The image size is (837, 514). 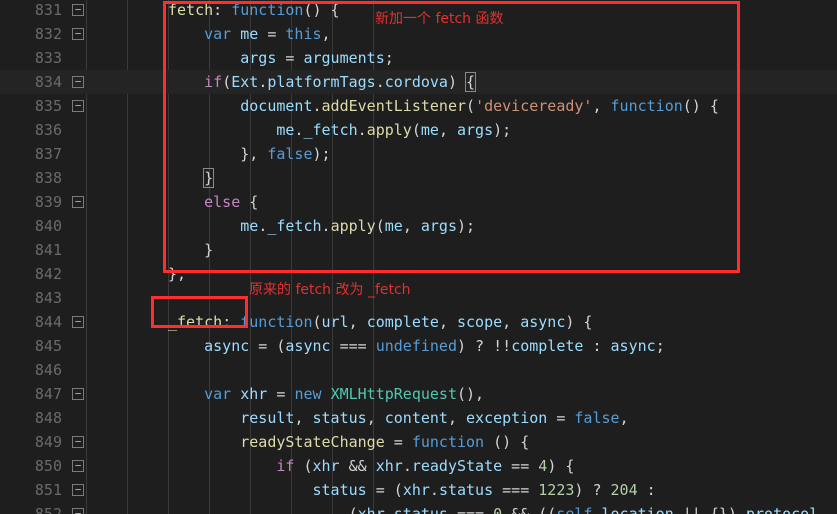 I want to click on code-line: 849 readyStateChange = function () {, so click(x=418, y=442).